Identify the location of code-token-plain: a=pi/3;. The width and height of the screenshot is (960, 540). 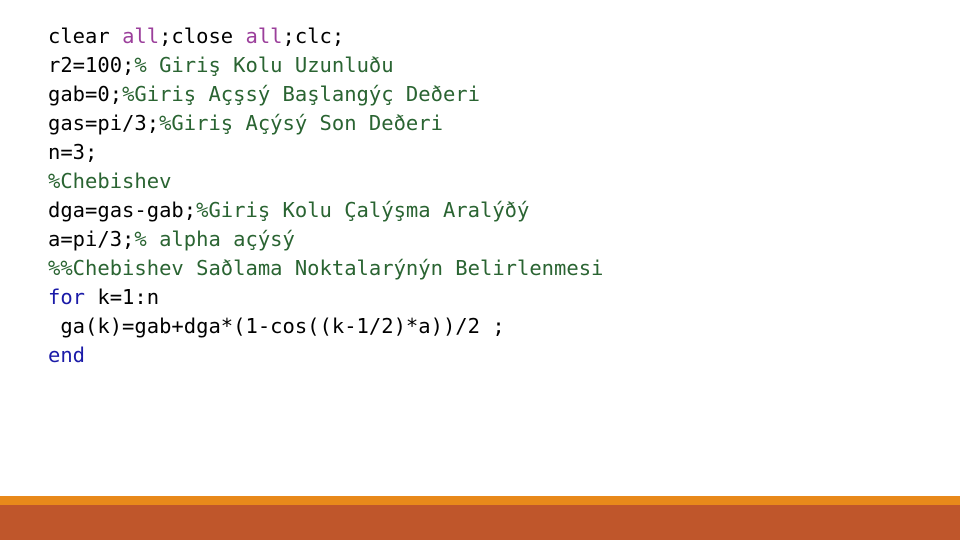
(91, 239).